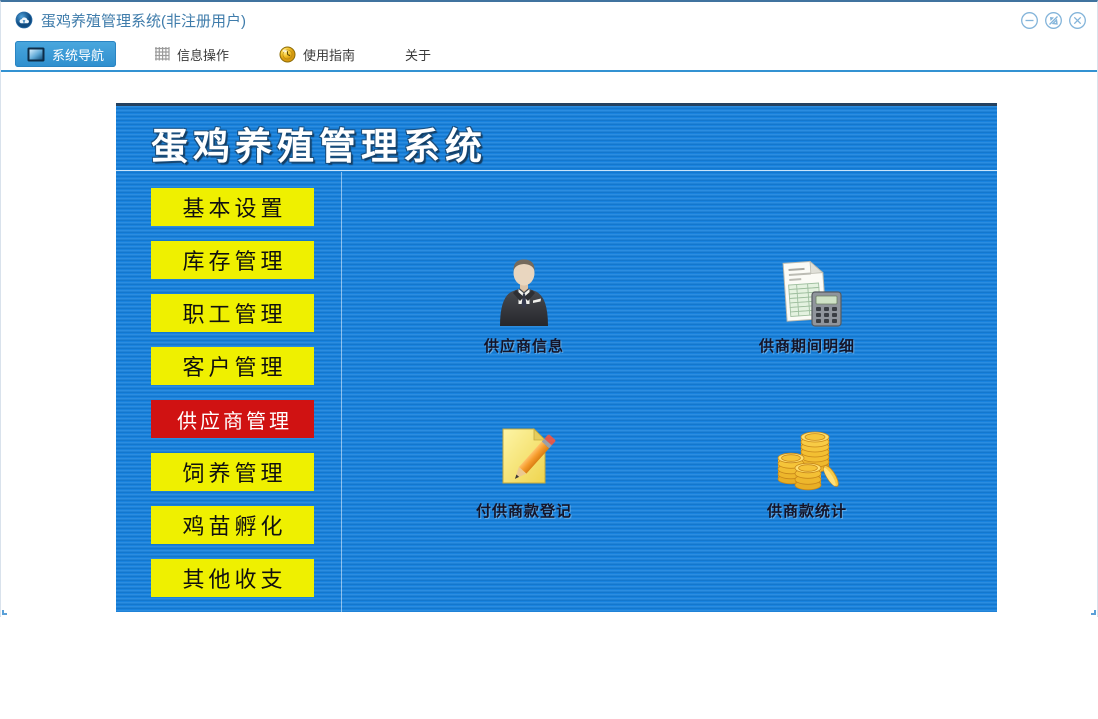 The width and height of the screenshot is (1098, 719). I want to click on shortcut-supplier-payment-register: 付供商款登记, so click(524, 471).